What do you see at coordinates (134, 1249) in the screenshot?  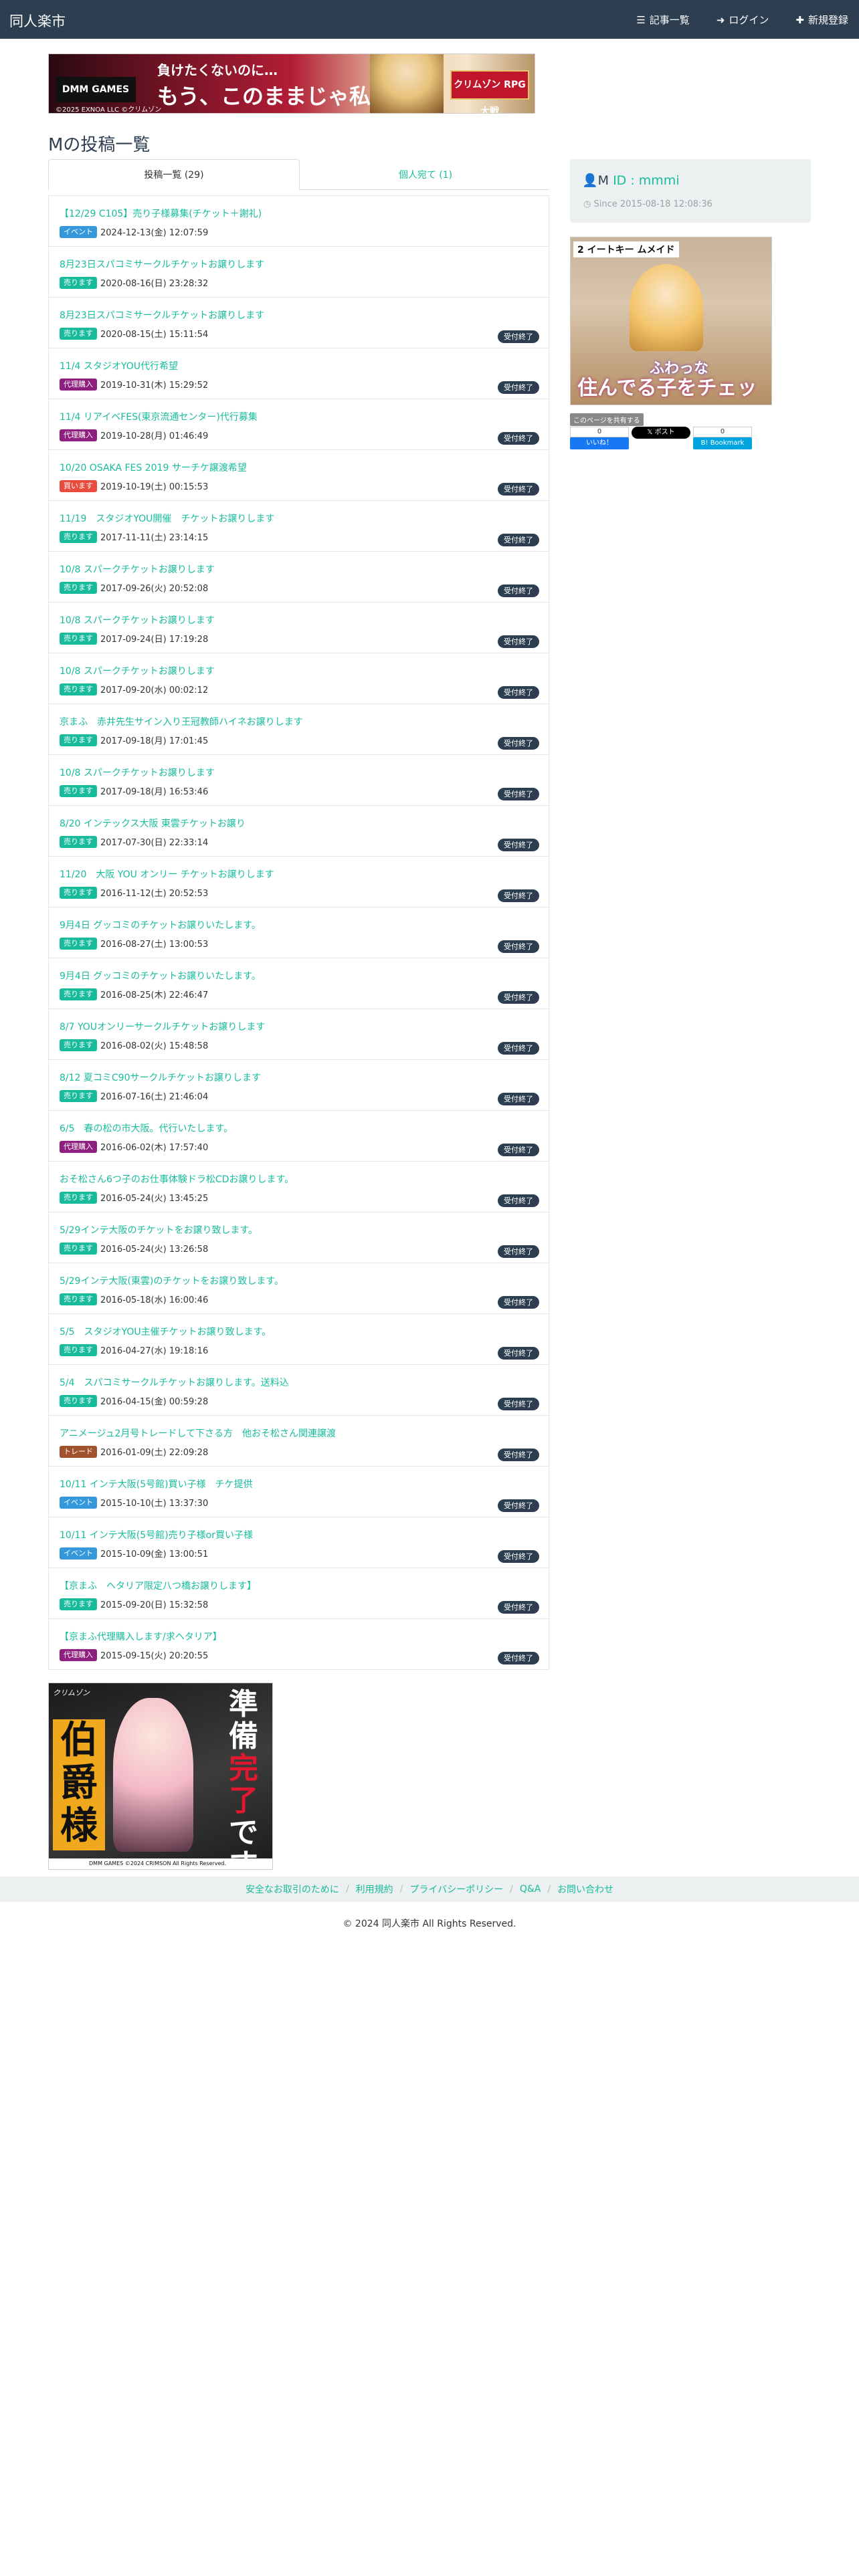 I see `post-meta: 売ります 2016-05-24(火) 13:26:58` at bounding box center [134, 1249].